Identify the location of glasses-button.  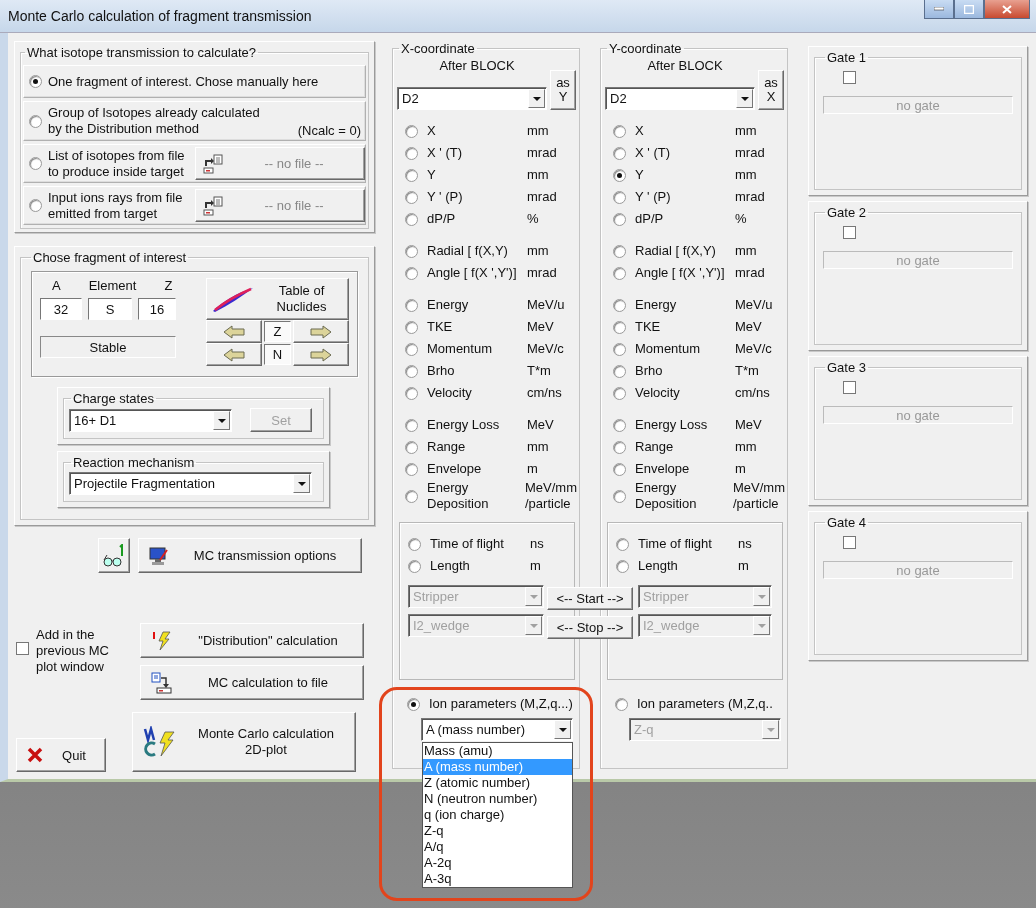
(114, 555).